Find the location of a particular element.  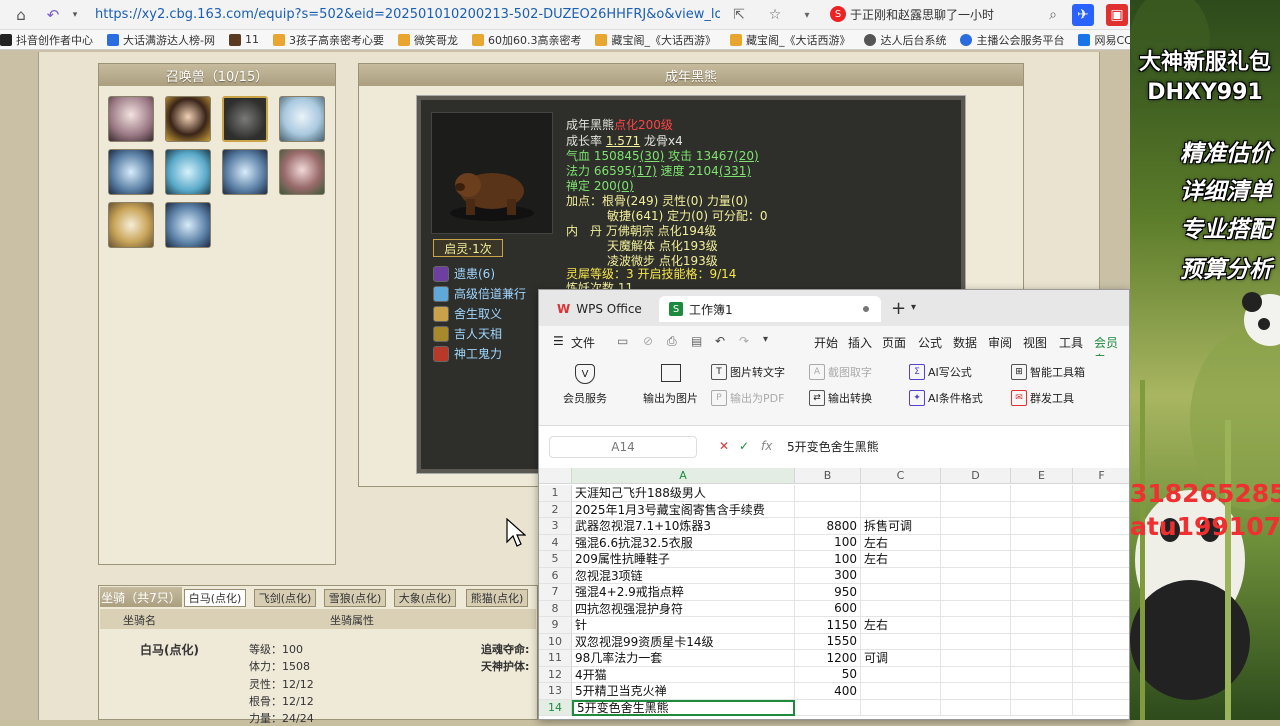

bookmark-item: 主播公会服务平台 is located at coordinates (1012, 40).